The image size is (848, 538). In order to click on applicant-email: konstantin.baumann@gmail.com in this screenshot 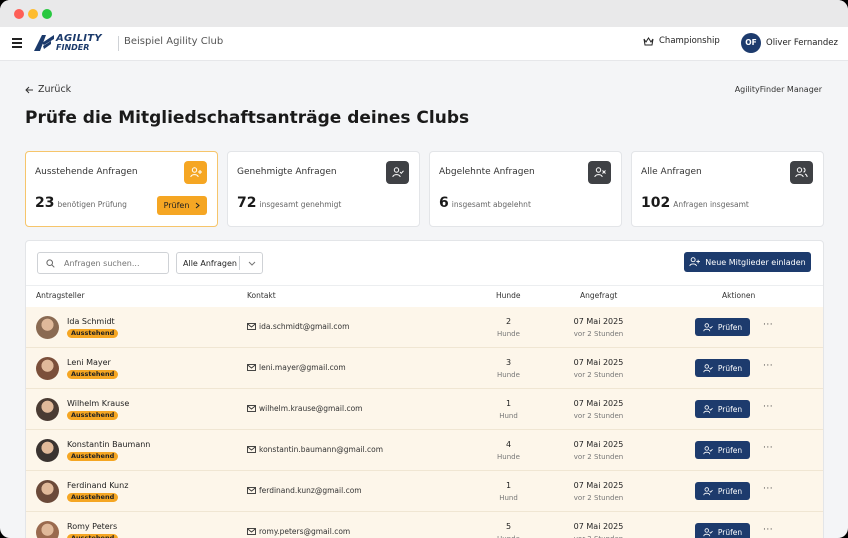, I will do `click(315, 449)`.